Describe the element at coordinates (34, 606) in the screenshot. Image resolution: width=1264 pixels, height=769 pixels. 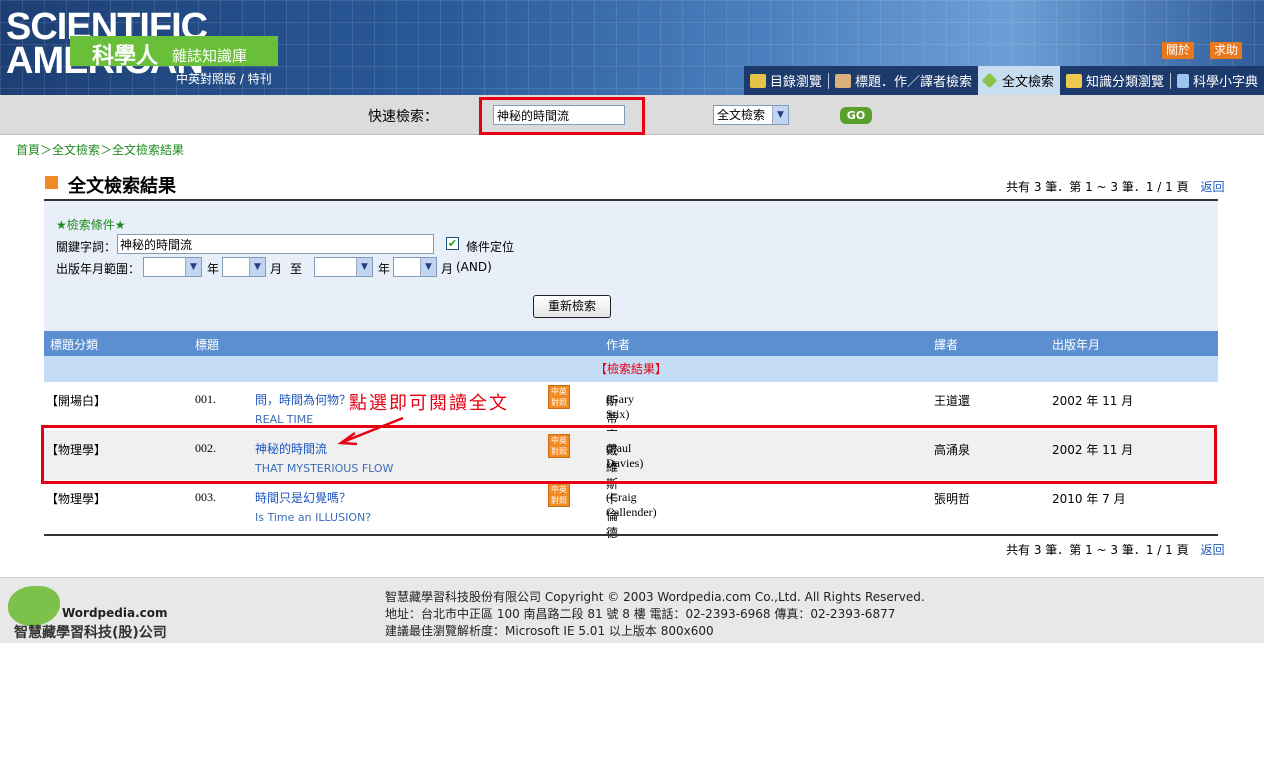
I see `wordpedia-logo-icon` at that location.